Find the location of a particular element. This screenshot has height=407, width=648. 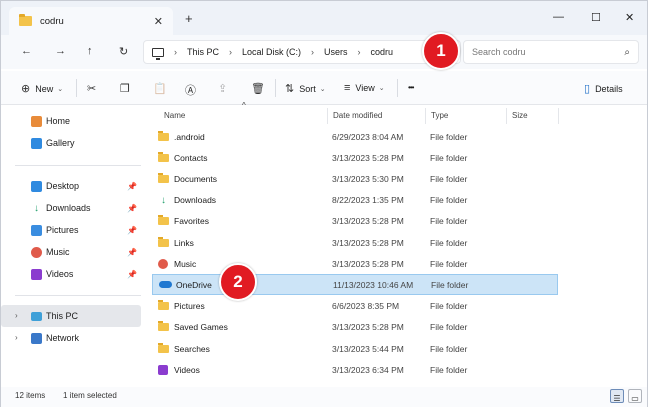

delete-button: 🗑 is located at coordinates (260, 88).